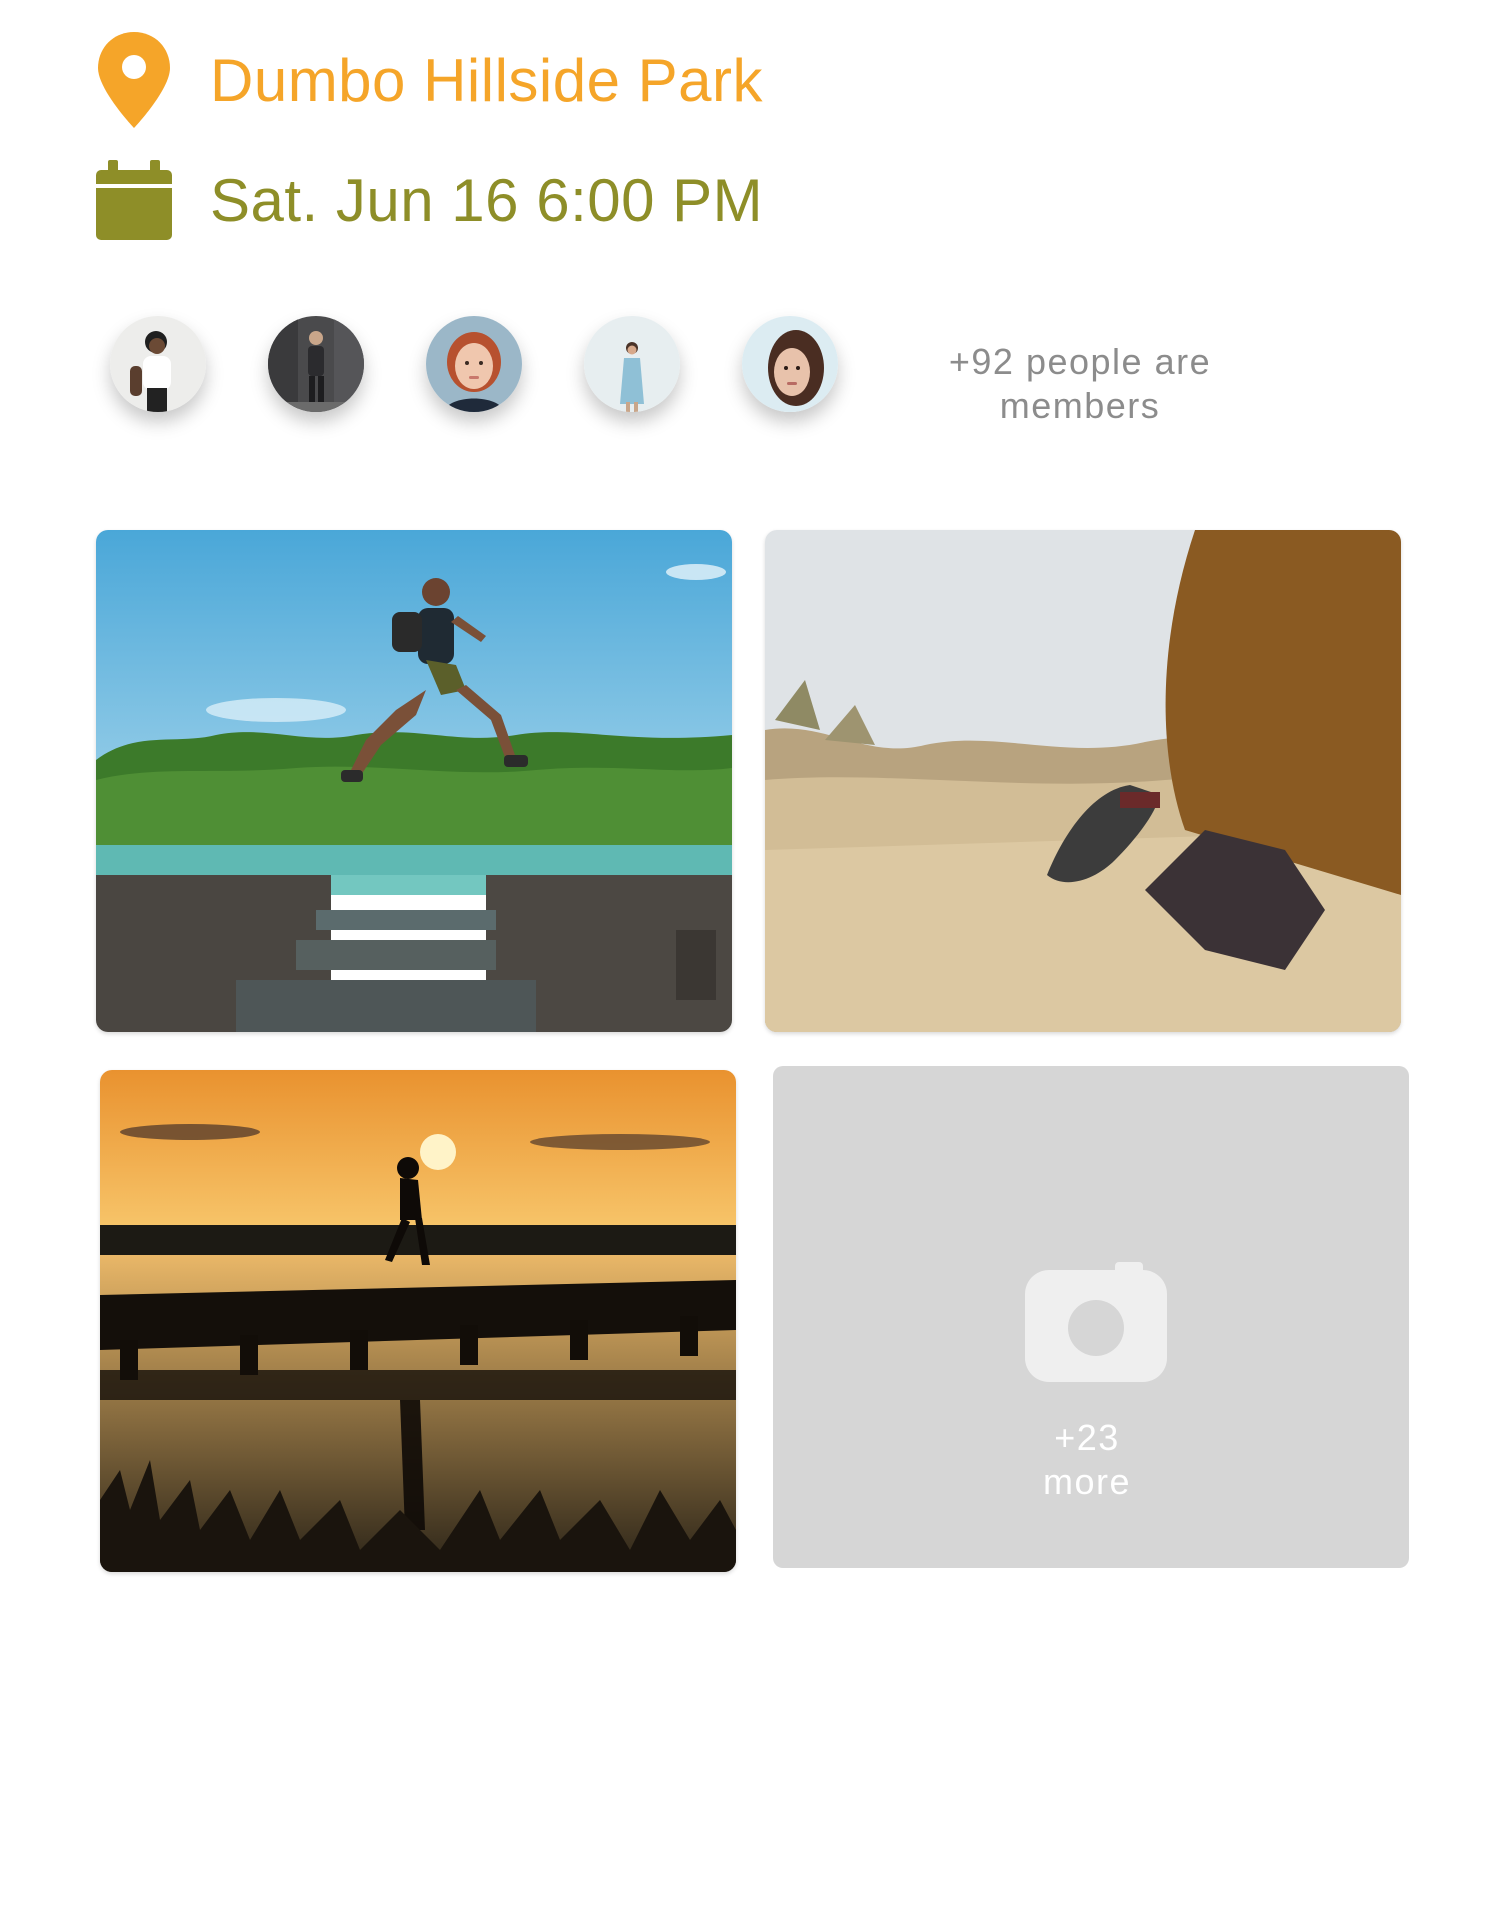 The width and height of the screenshot is (1500, 1912). Describe the element at coordinates (1087, 1437) in the screenshot. I see `more-photos-number: +23` at that location.